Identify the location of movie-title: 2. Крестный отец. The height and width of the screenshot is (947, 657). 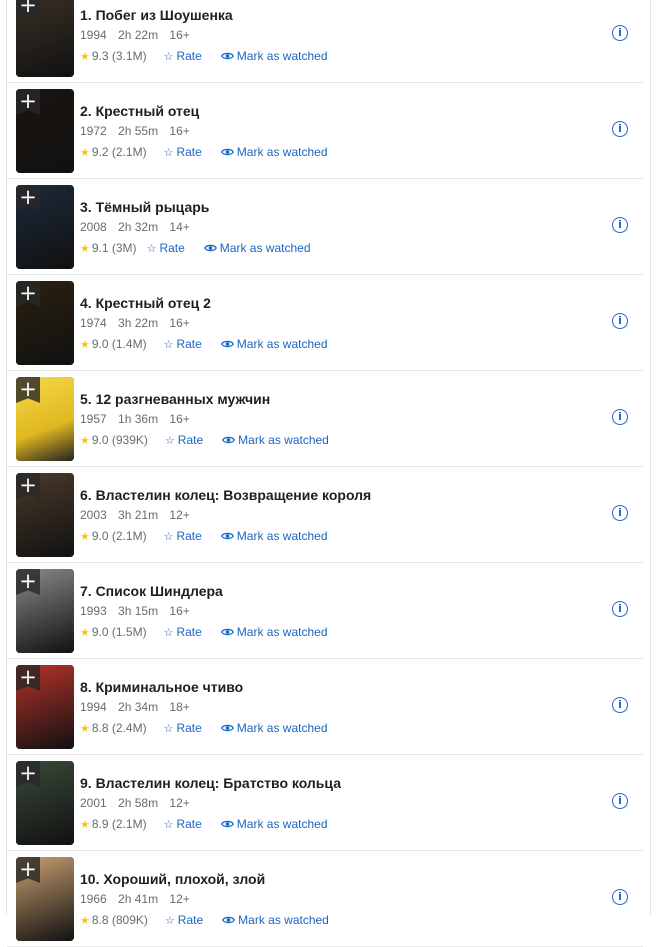
(139, 111).